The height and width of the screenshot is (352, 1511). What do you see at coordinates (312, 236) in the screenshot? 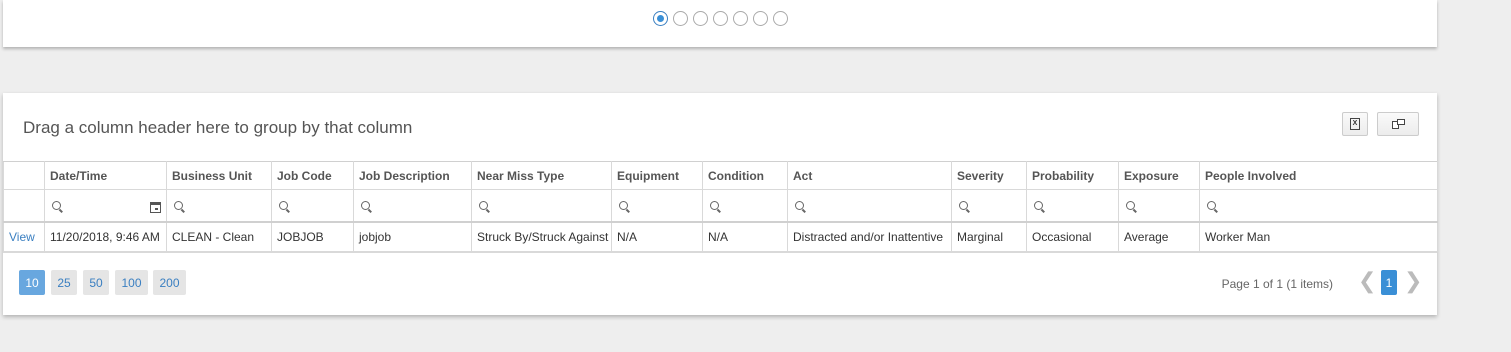
I see `cell-job-code: JOBJOB` at bounding box center [312, 236].